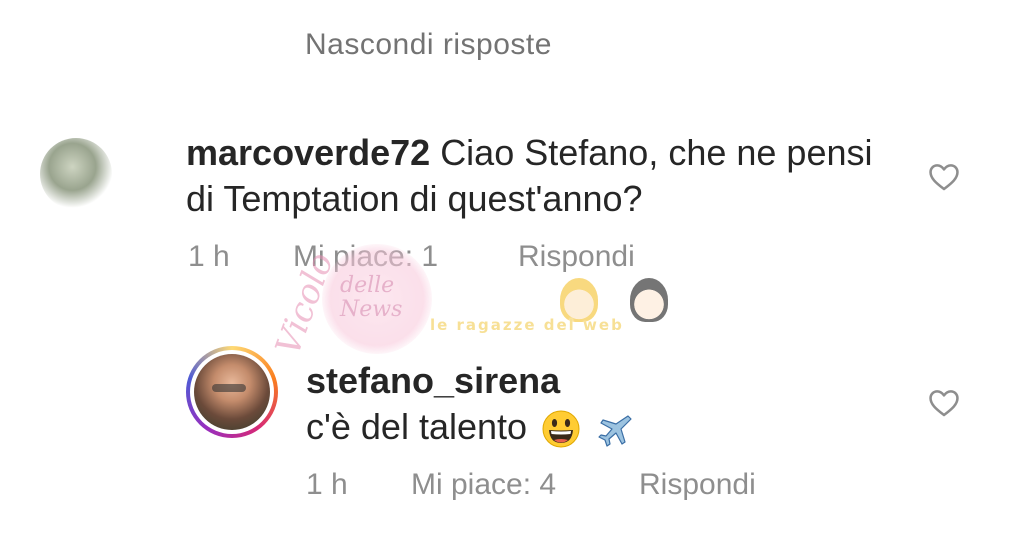 The width and height of the screenshot is (1024, 551). Describe the element at coordinates (367, 285) in the screenshot. I see `watermark-text-line: delle` at that location.